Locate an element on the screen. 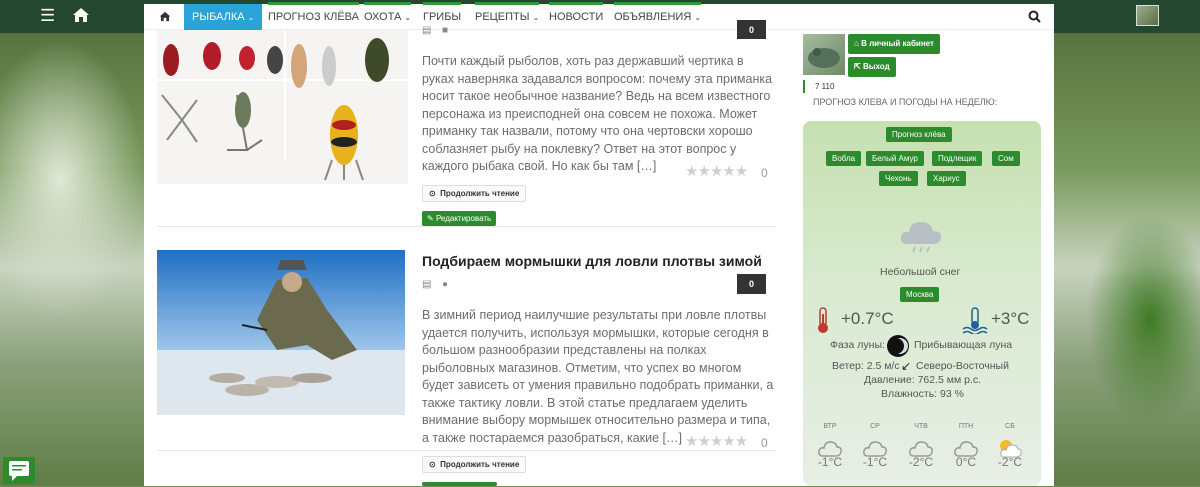 This screenshot has height=487, width=1200. nav-label: Прогноз клёва is located at coordinates (313, 17).